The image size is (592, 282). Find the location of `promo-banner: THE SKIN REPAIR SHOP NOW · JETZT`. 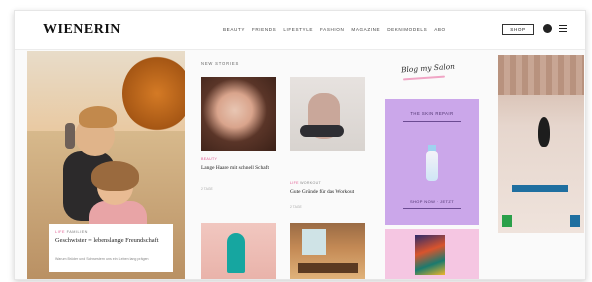

promo-banner: THE SKIN REPAIR SHOP NOW · JETZT is located at coordinates (432, 162).